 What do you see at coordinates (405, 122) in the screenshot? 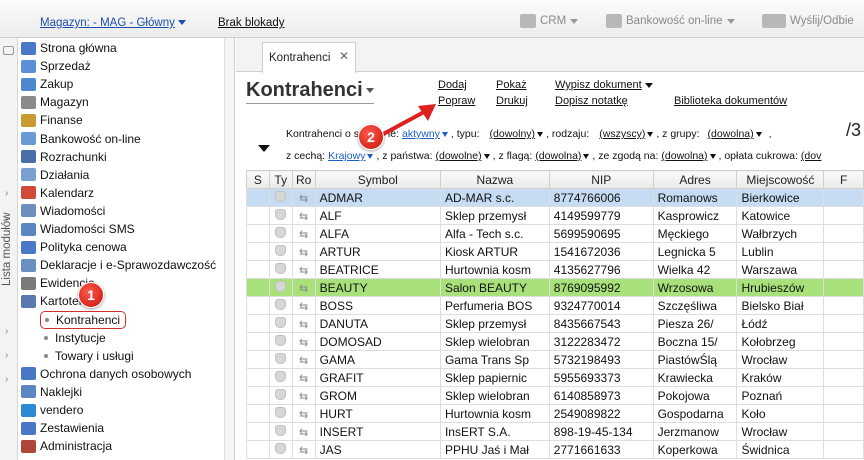
I see `annotation-layer` at bounding box center [405, 122].